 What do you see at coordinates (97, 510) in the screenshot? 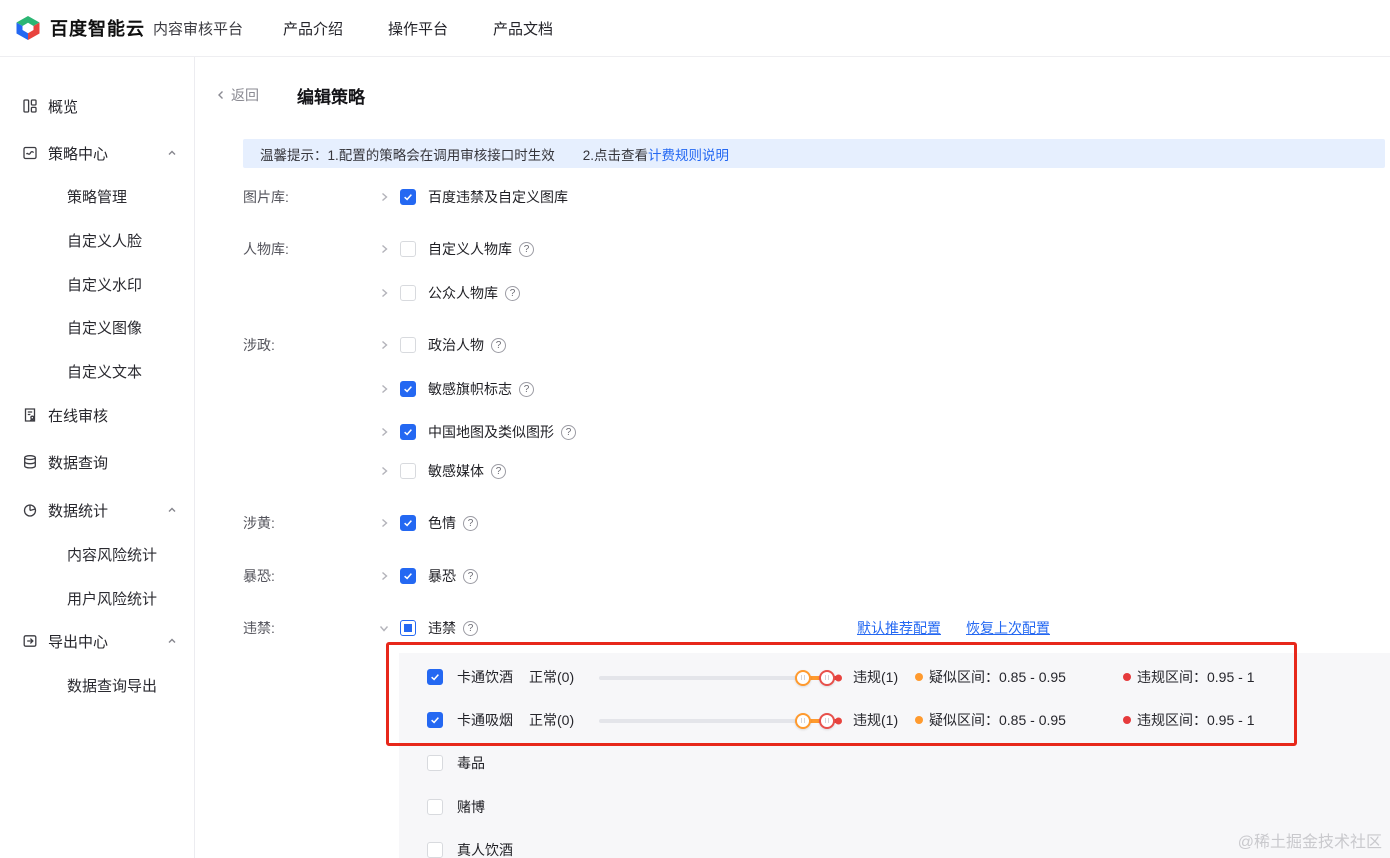
I see `sidebar-item-data-stats: 数据统计` at bounding box center [97, 510].